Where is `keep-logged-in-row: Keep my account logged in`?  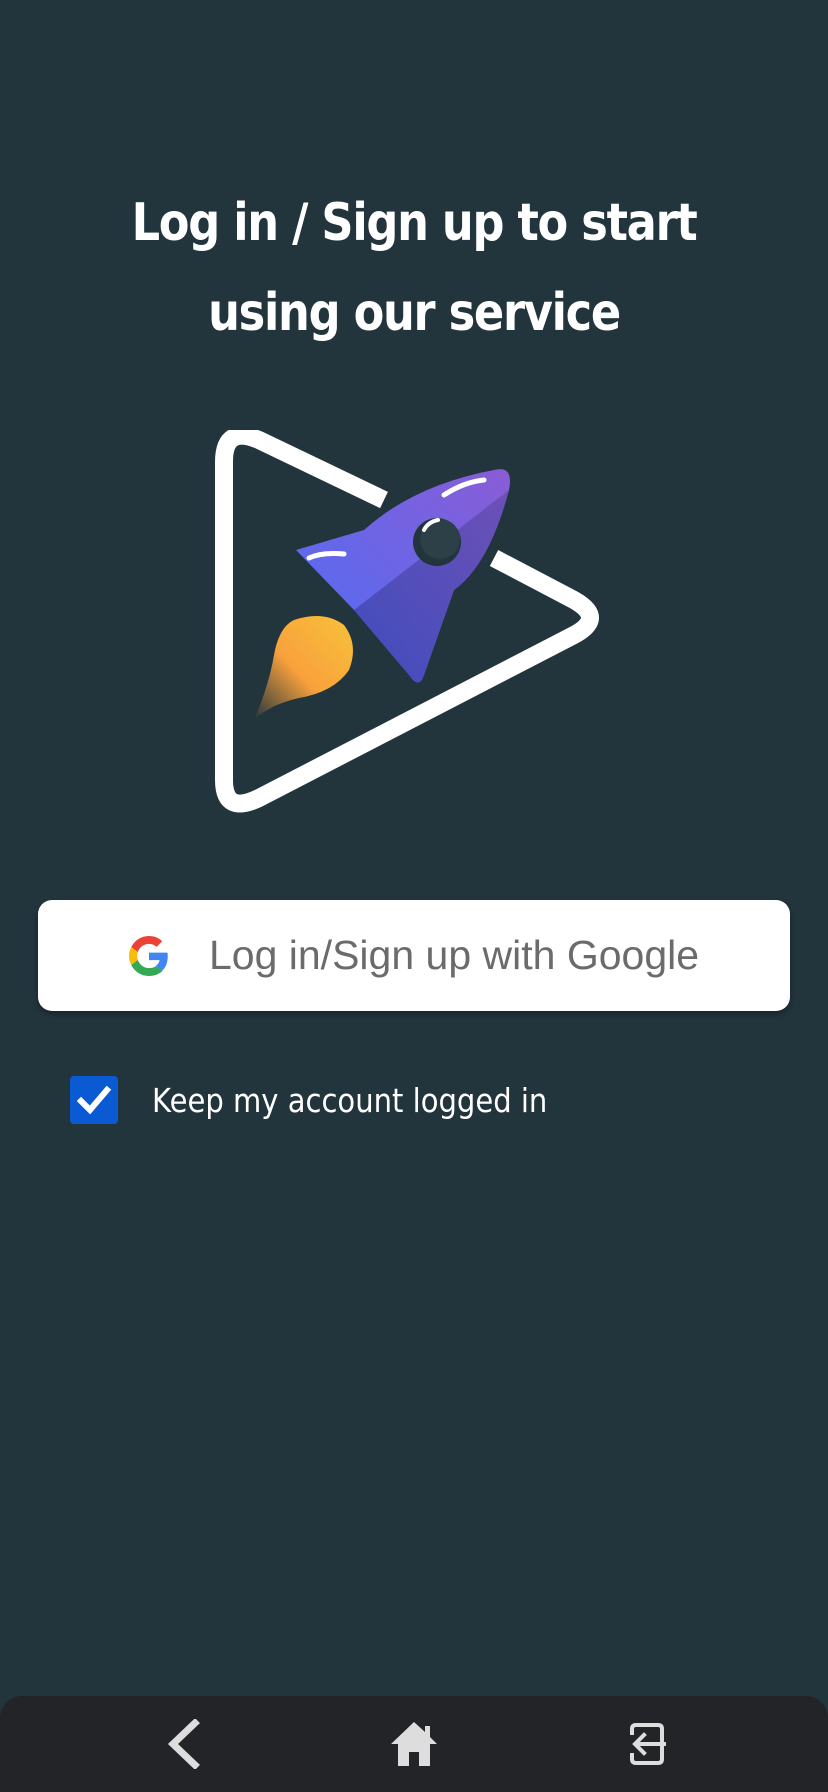 keep-logged-in-row: Keep my account logged in is located at coordinates (335, 1100).